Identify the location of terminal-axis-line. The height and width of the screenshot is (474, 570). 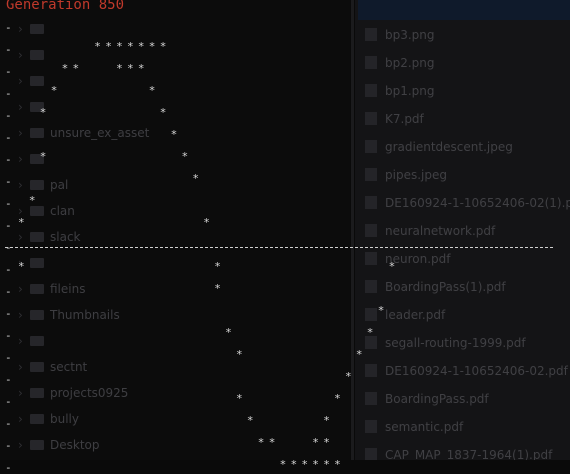
(279, 247).